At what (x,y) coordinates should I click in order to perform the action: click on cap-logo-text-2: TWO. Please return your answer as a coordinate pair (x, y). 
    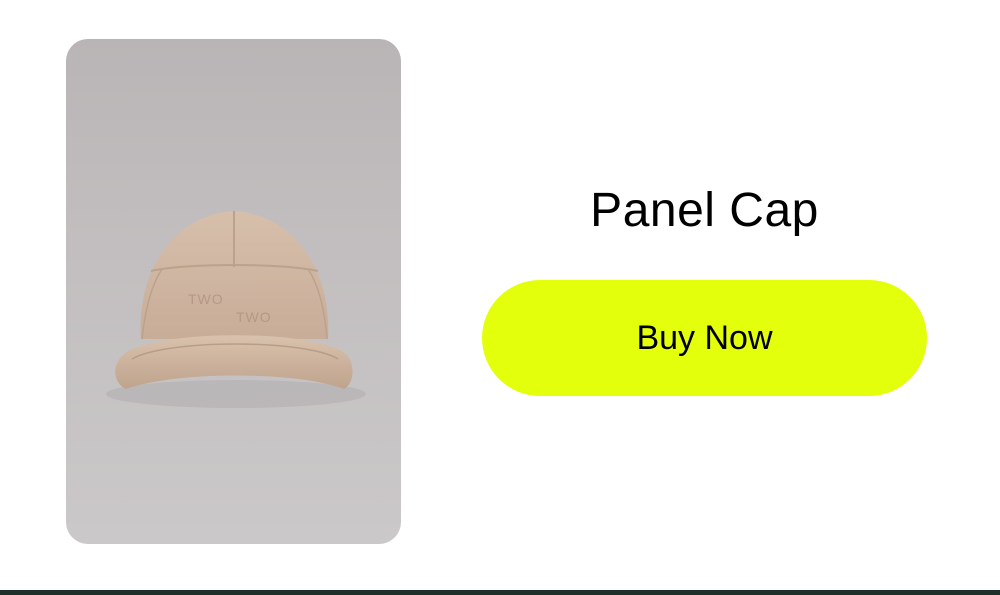
    Looking at the image, I should click on (254, 317).